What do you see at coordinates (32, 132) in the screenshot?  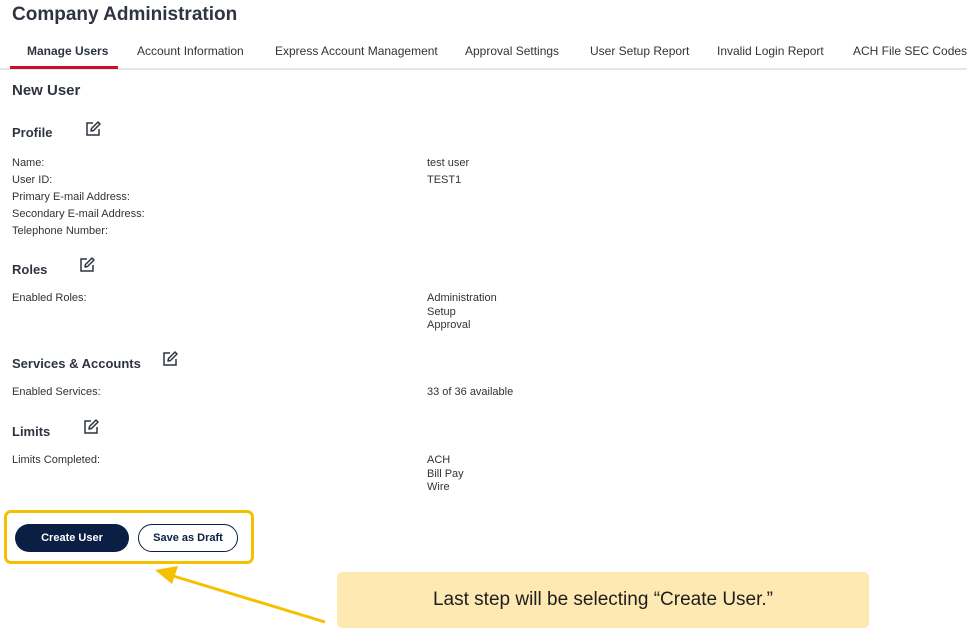 I see `profile-heading: Profile` at bounding box center [32, 132].